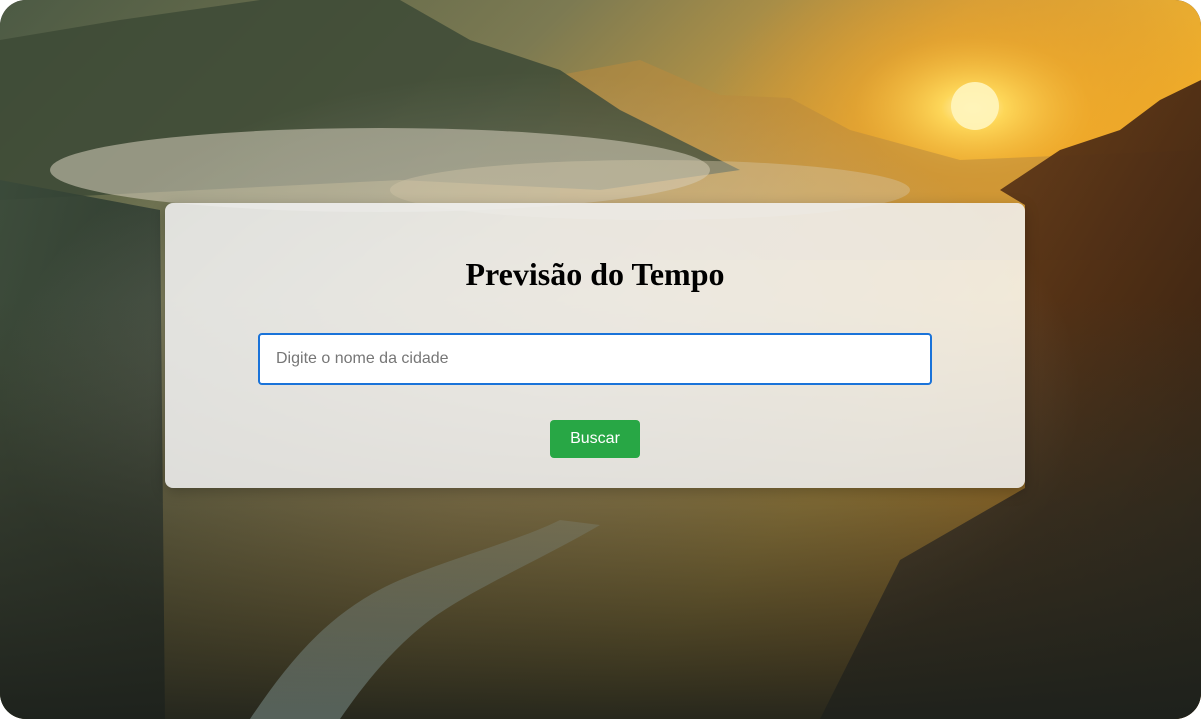 Image resolution: width=1201 pixels, height=719 pixels. What do you see at coordinates (595, 439) in the screenshot?
I see `search-button: Buscar` at bounding box center [595, 439].